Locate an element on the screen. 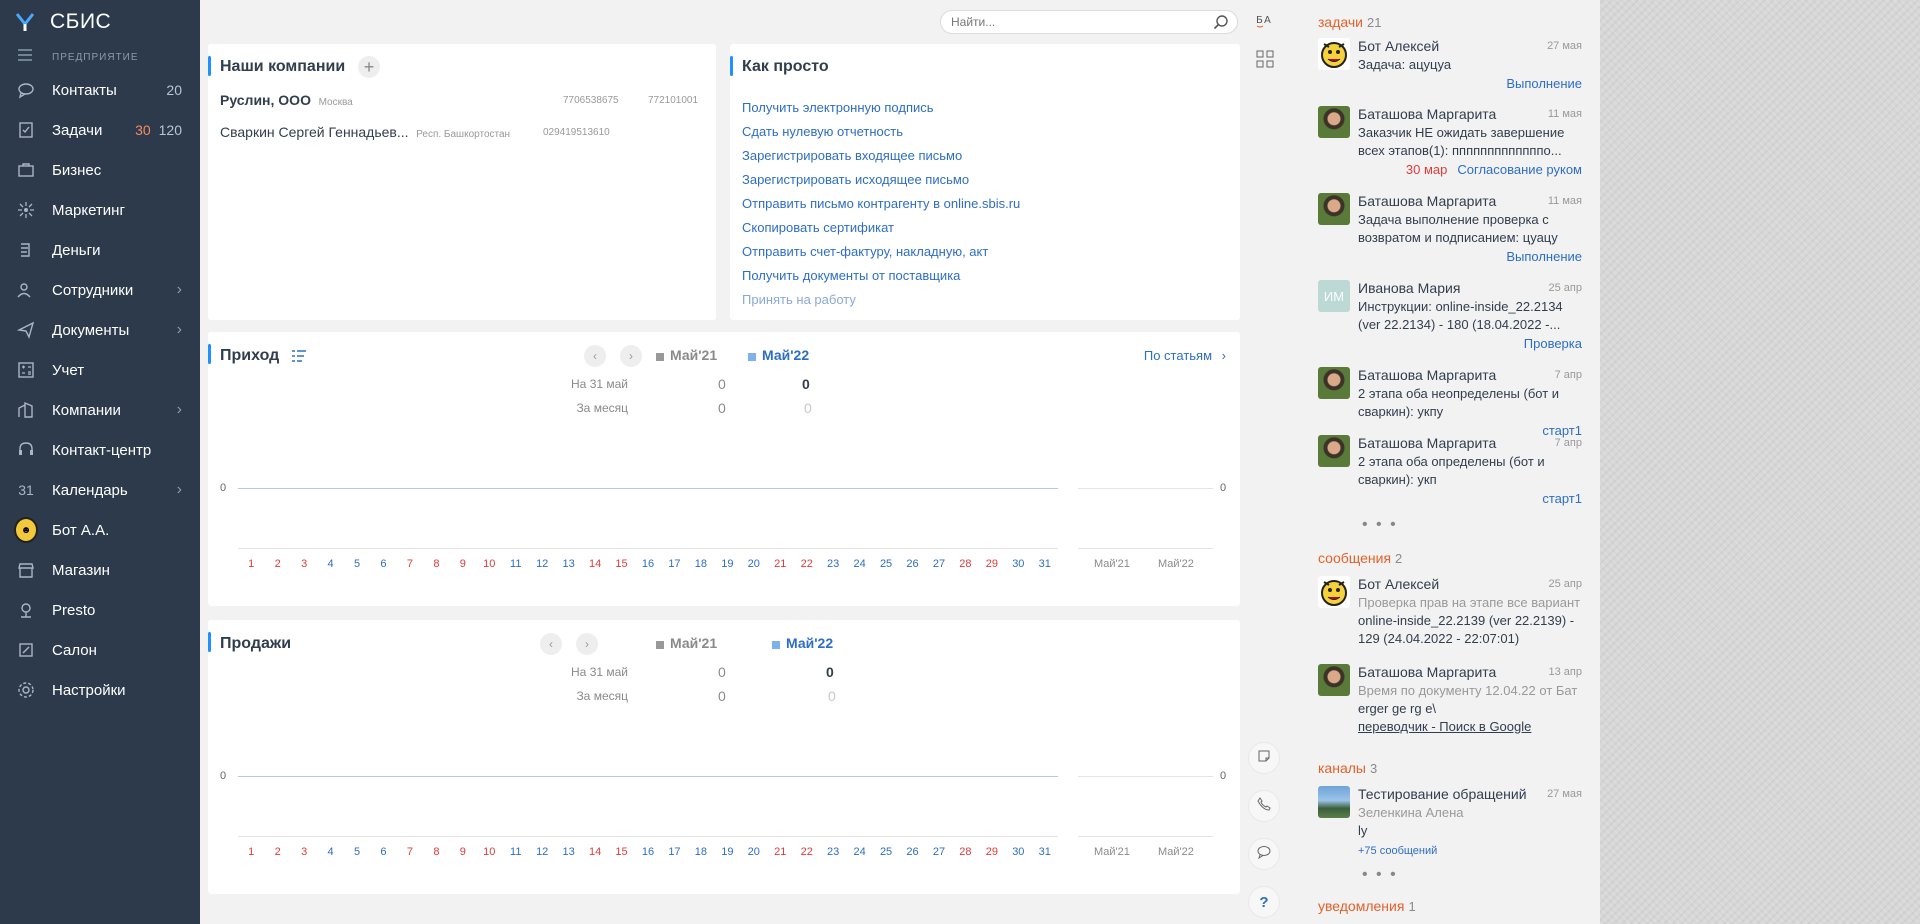 The image size is (1920, 924). axis-zero-right: 0 is located at coordinates (1223, 488).